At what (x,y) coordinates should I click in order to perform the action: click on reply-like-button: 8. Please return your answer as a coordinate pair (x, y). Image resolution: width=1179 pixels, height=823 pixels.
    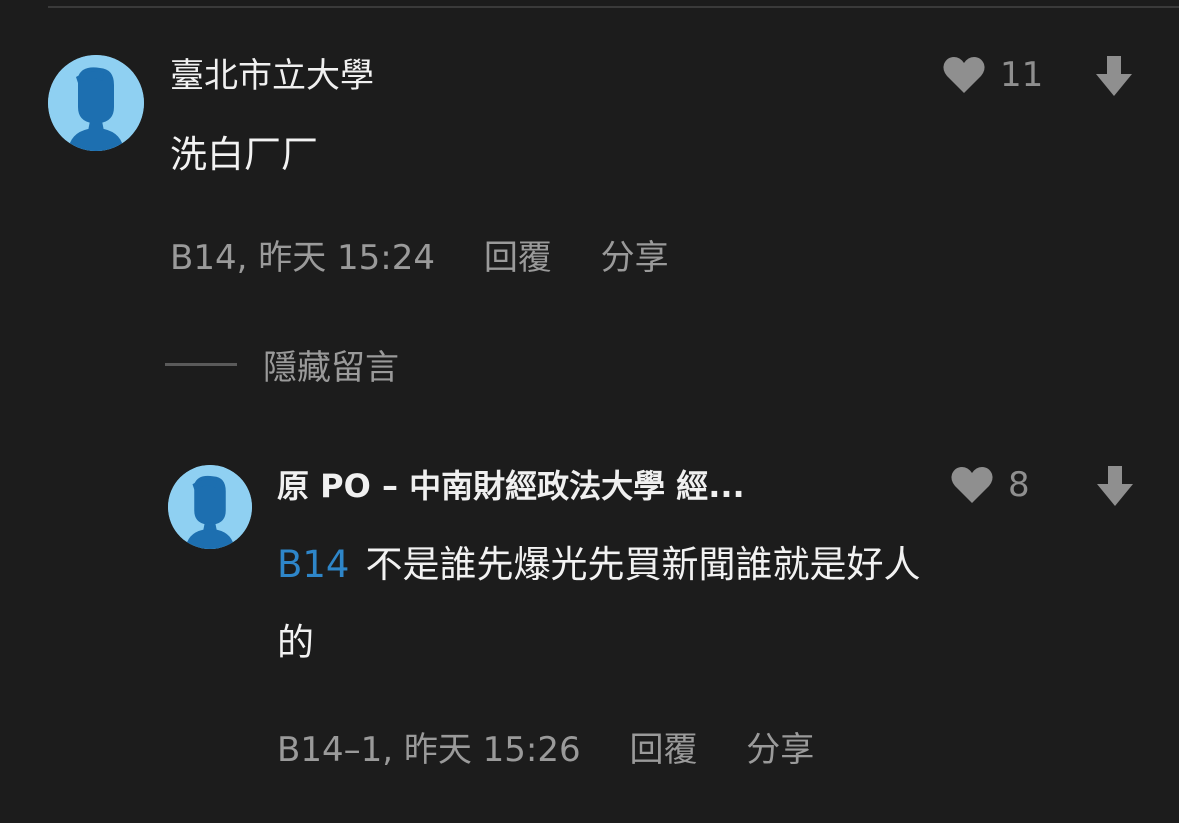
    Looking at the image, I should click on (990, 485).